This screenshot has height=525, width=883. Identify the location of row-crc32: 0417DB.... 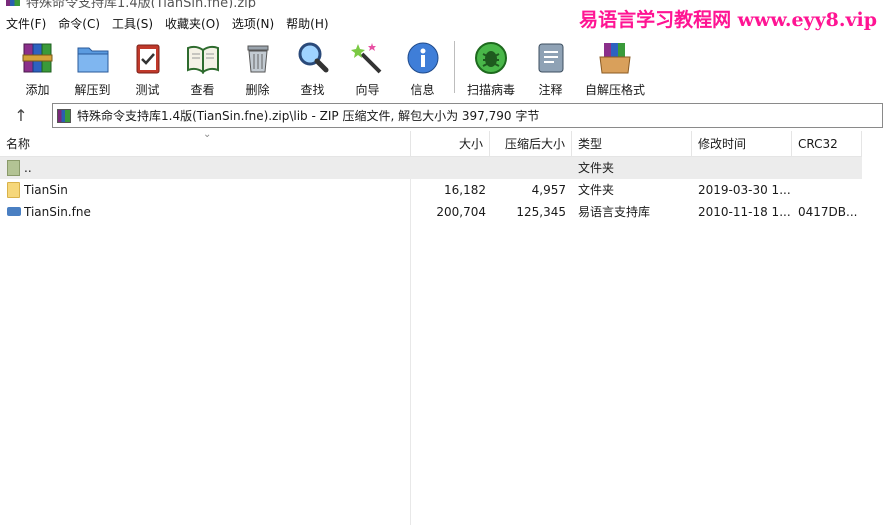
(828, 212).